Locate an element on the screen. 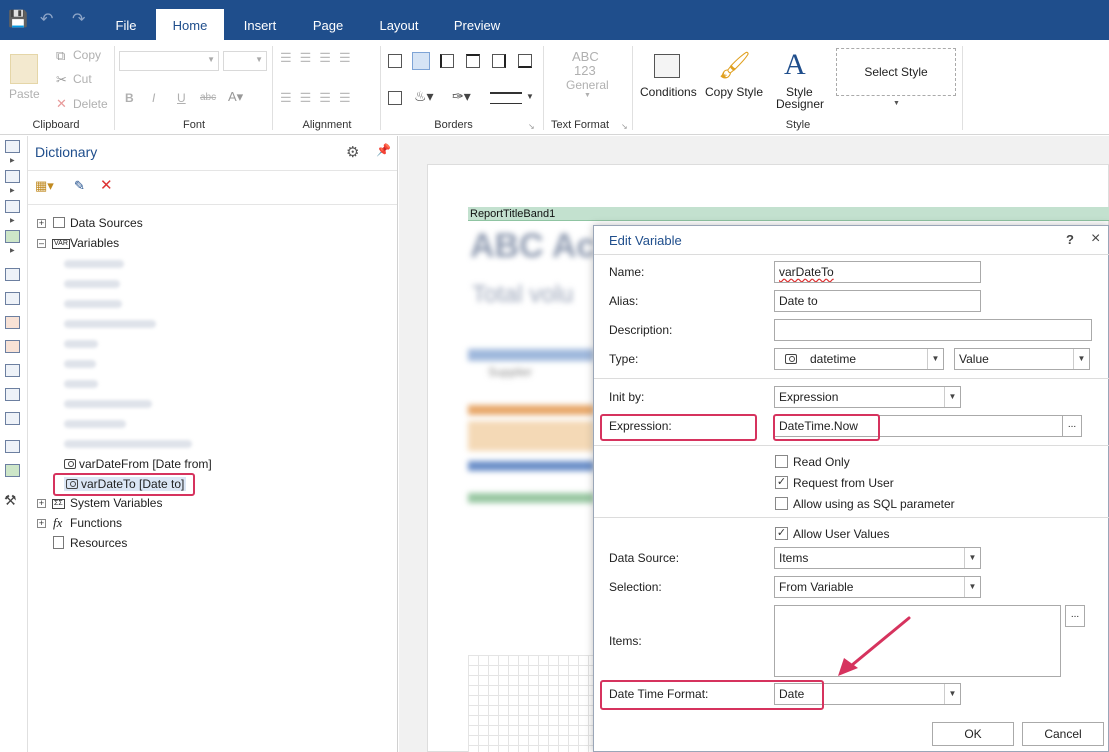  border-bottom-icon is located at coordinates (525, 61).